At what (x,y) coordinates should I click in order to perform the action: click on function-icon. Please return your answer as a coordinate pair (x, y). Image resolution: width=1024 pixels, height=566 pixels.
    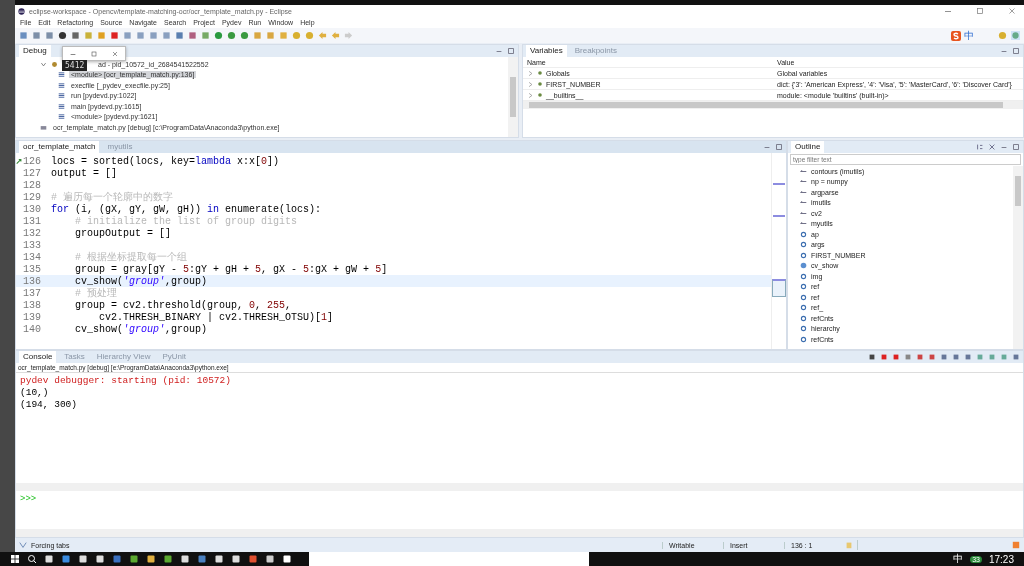
    Looking at the image, I should click on (803, 266).